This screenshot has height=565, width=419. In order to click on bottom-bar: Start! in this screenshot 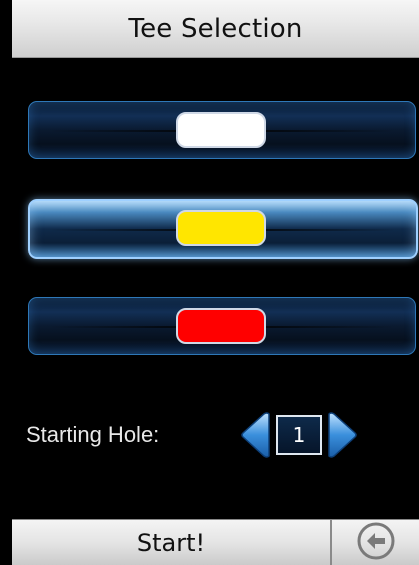, I will do `click(215, 542)`.